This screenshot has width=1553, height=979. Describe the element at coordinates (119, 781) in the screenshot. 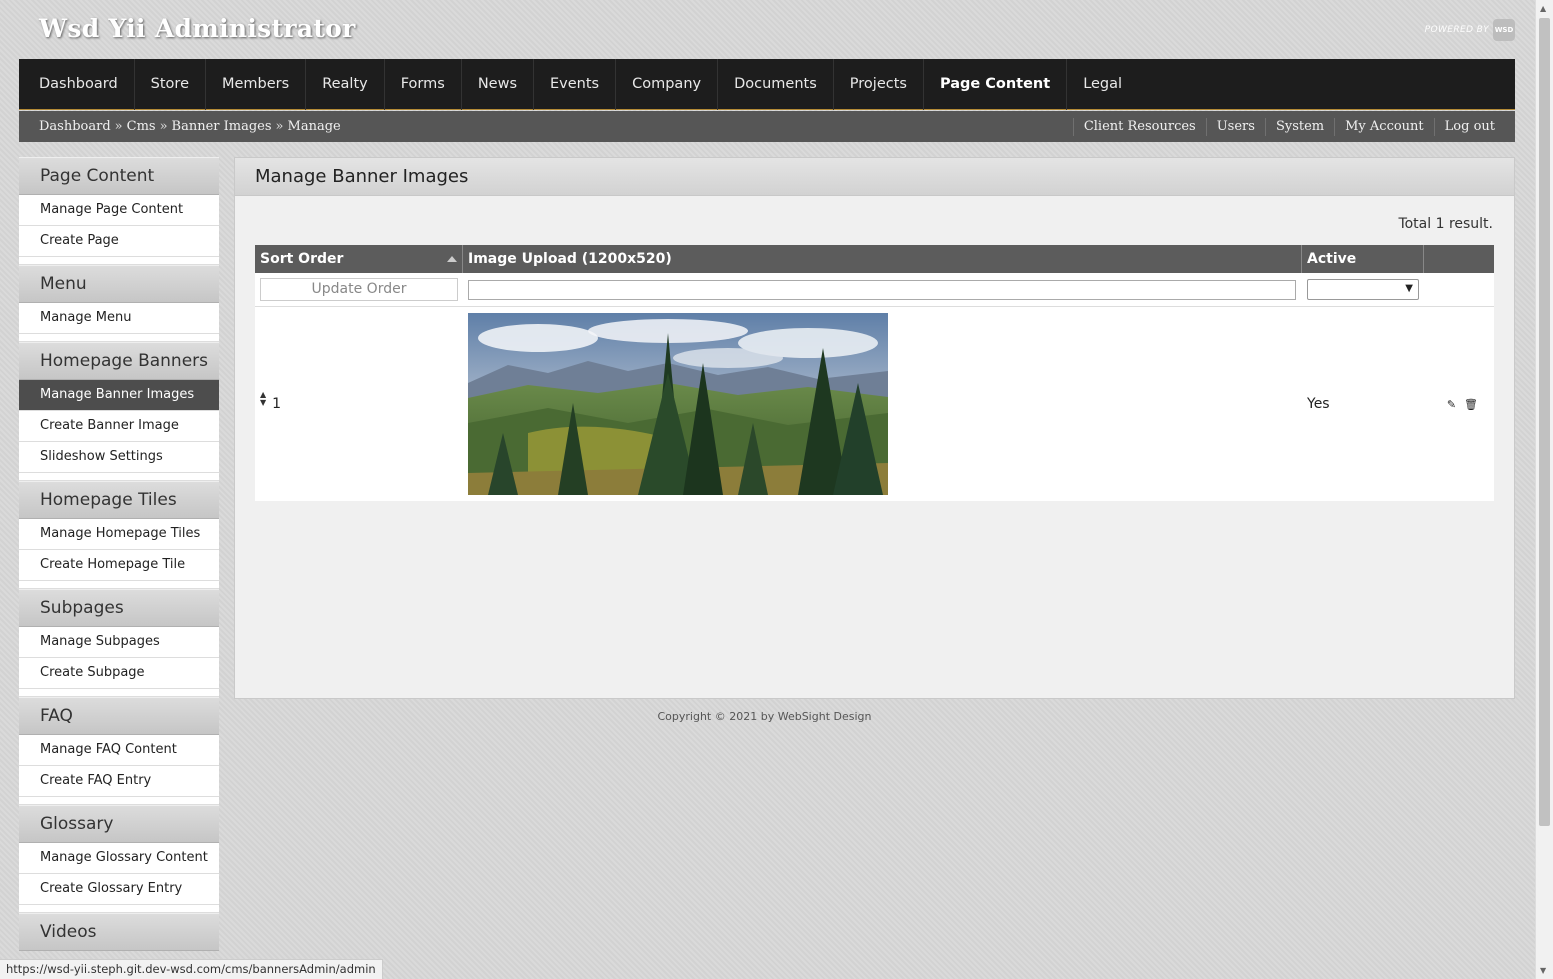

I see `sidebar-item-create-faq-entry: Create FAQ Entry` at that location.